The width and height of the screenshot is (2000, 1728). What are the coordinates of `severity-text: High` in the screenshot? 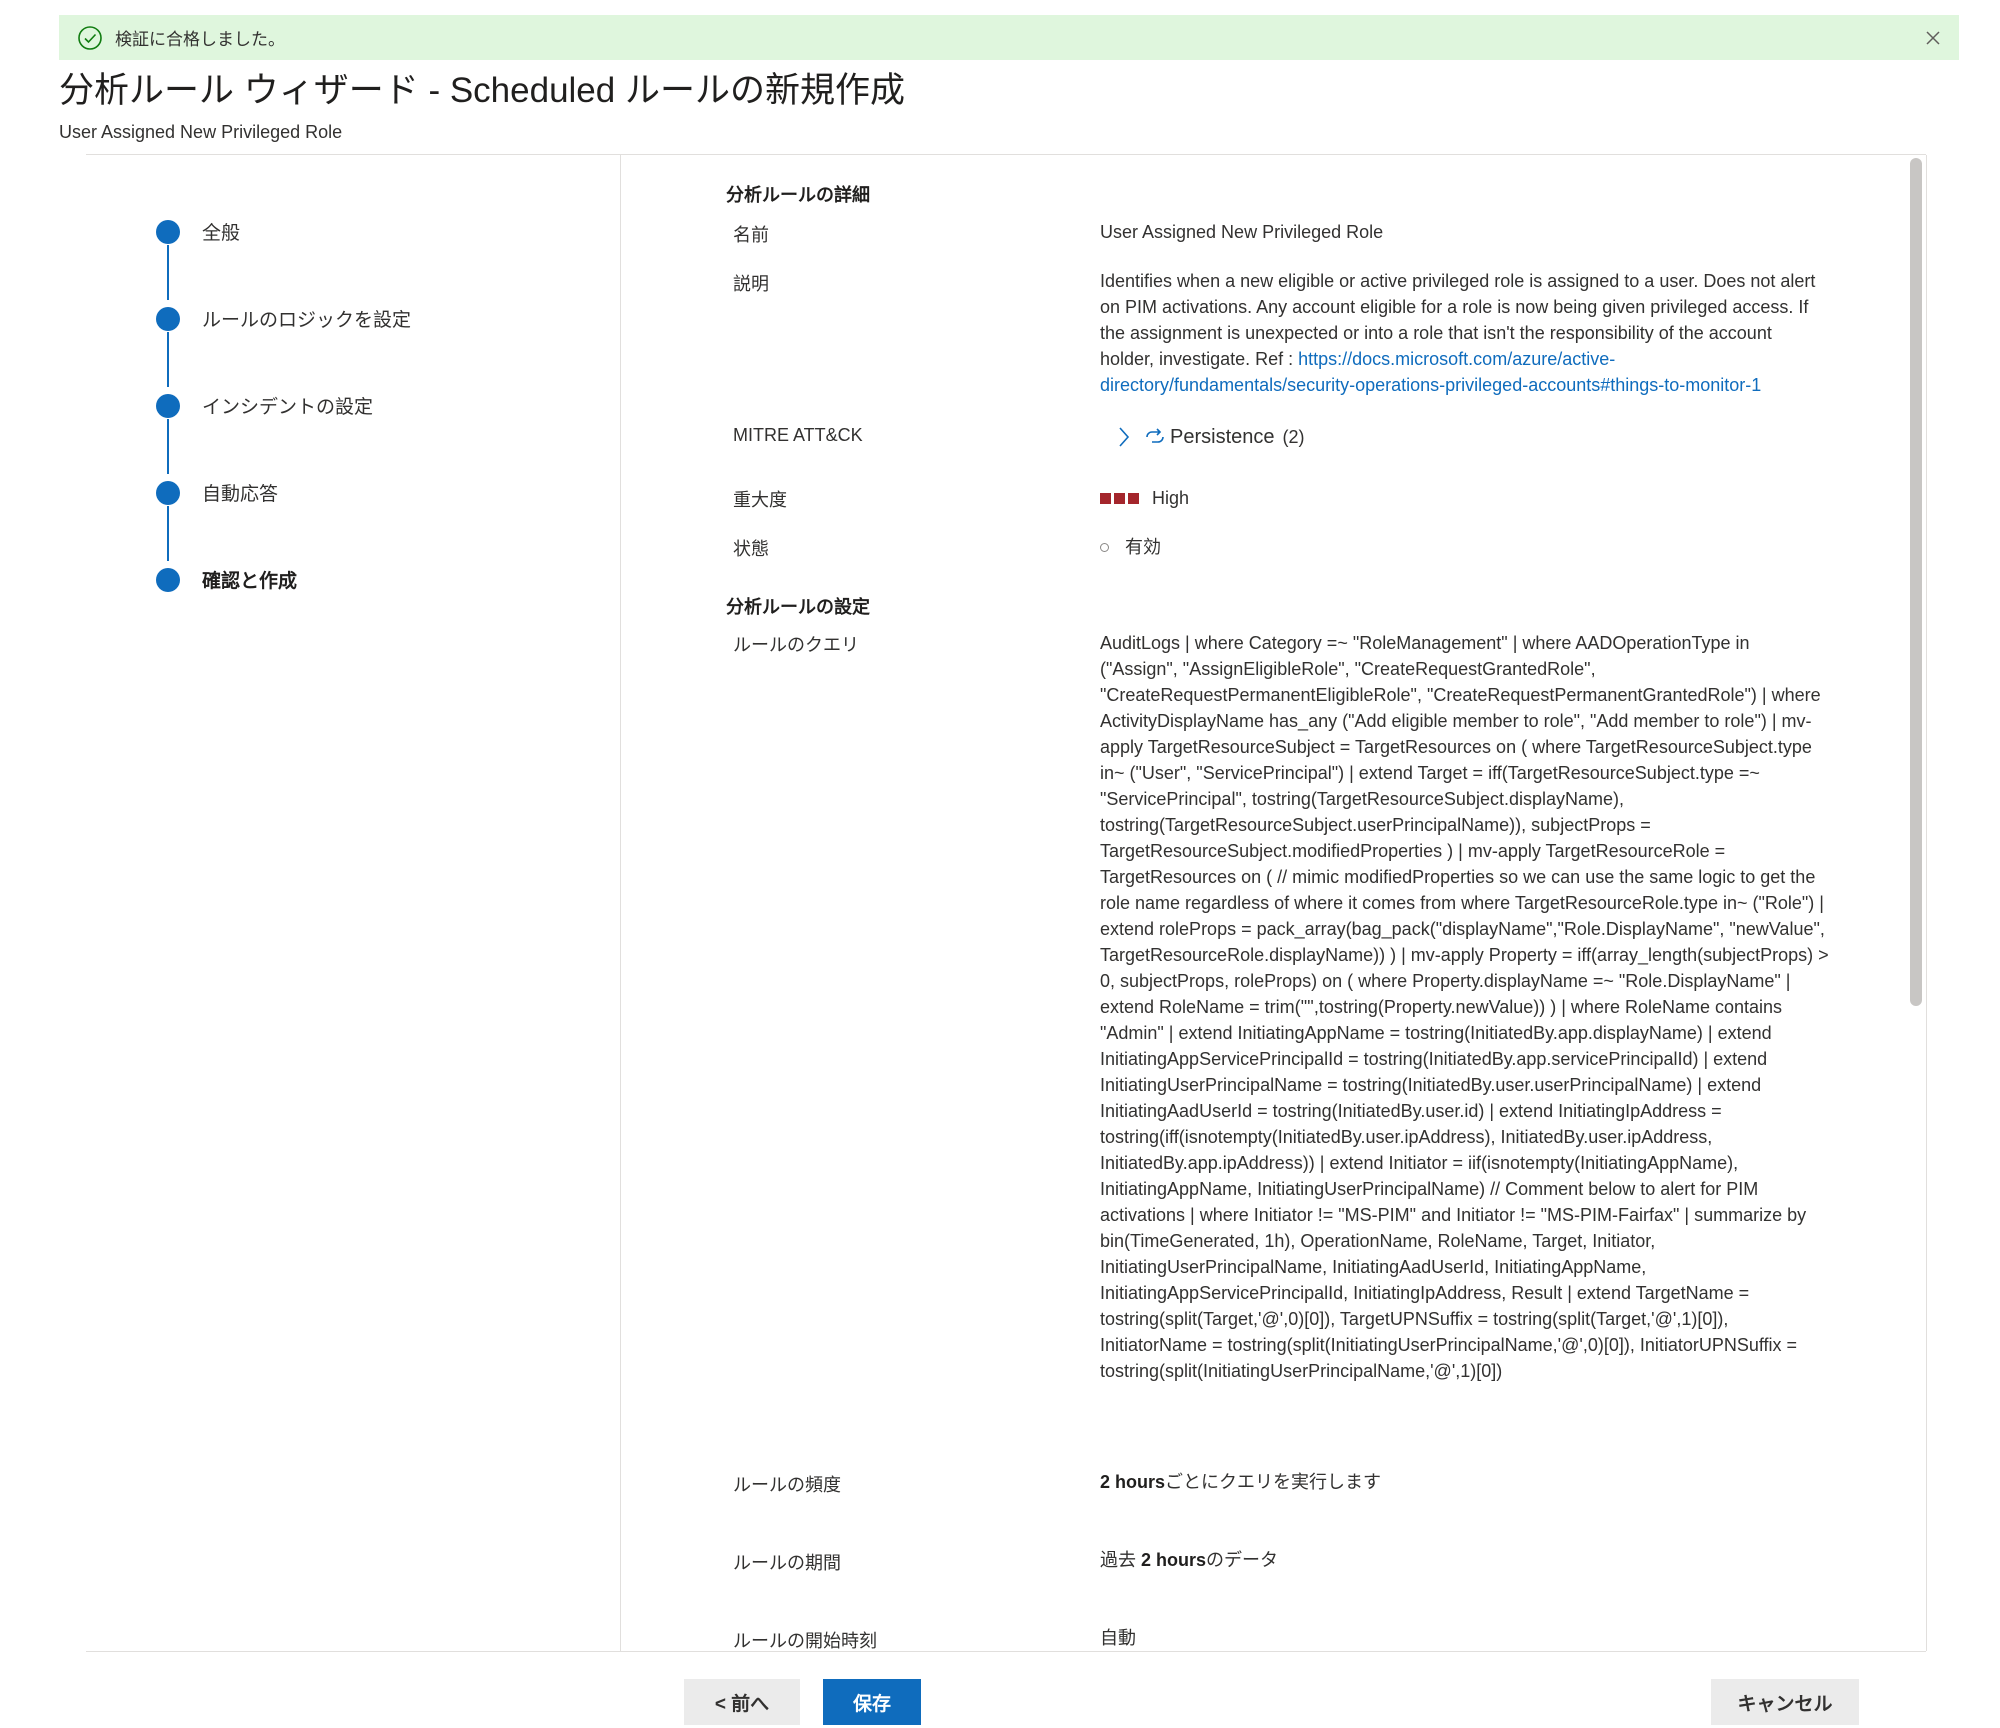 It's located at (1171, 498).